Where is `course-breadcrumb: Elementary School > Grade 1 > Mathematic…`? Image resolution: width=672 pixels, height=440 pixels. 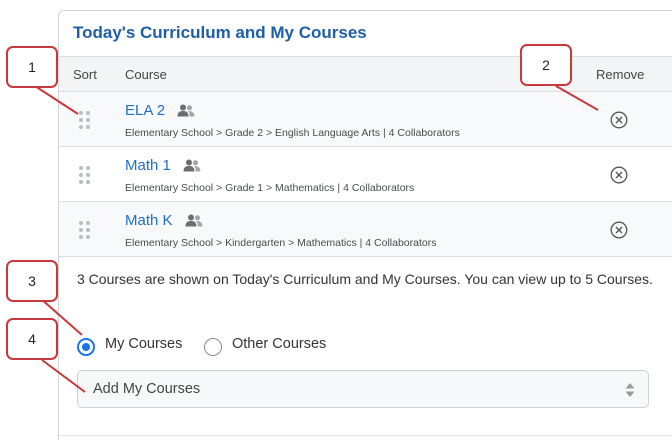
course-breadcrumb: Elementary School > Grade 1 > Mathematic… is located at coordinates (270, 188).